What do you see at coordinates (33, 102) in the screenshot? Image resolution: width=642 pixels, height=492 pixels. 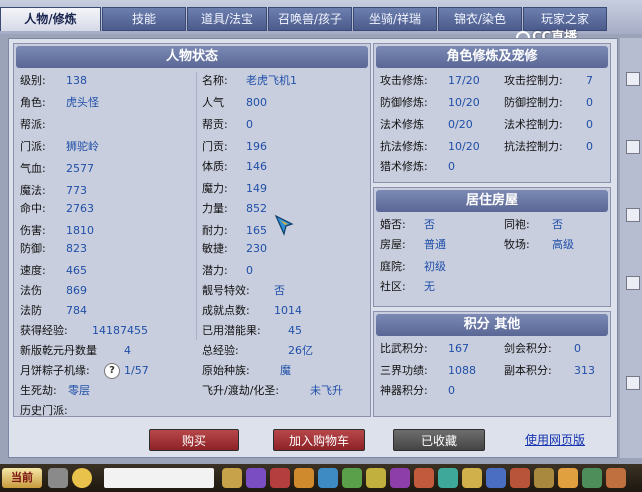 I see `stat-label: 角色:` at bounding box center [33, 102].